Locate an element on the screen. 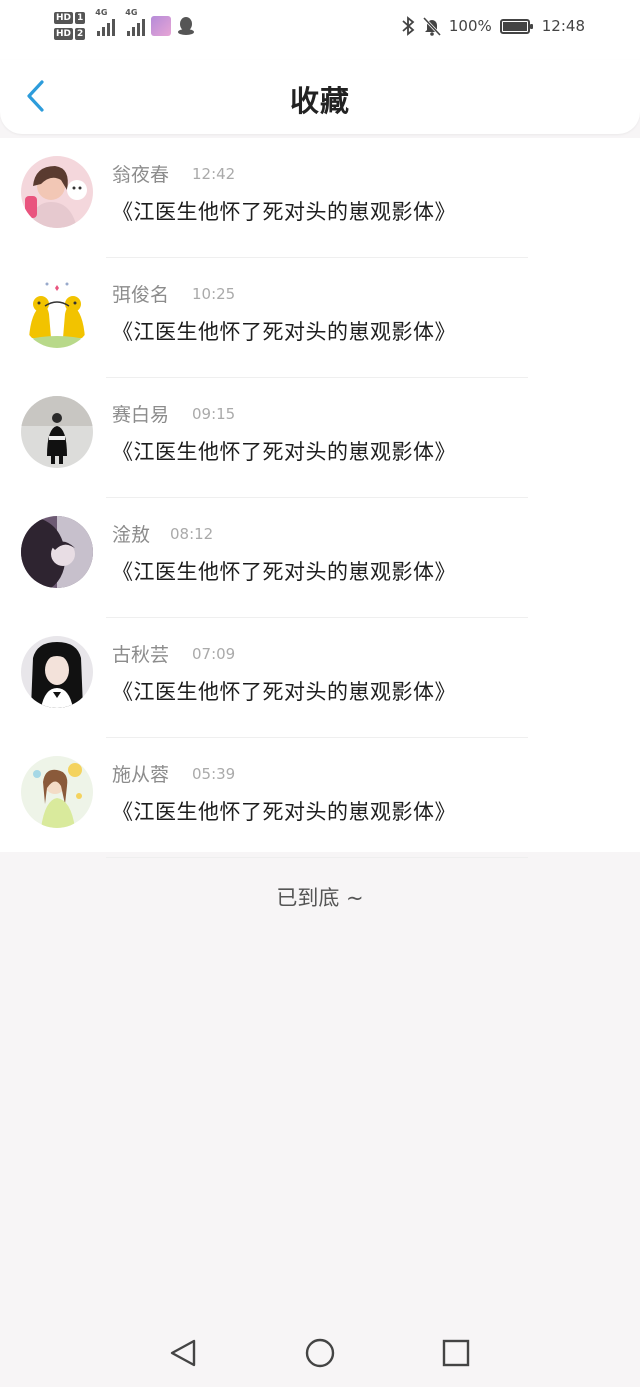  status-right: 100% 12:48 is located at coordinates (493, 26).